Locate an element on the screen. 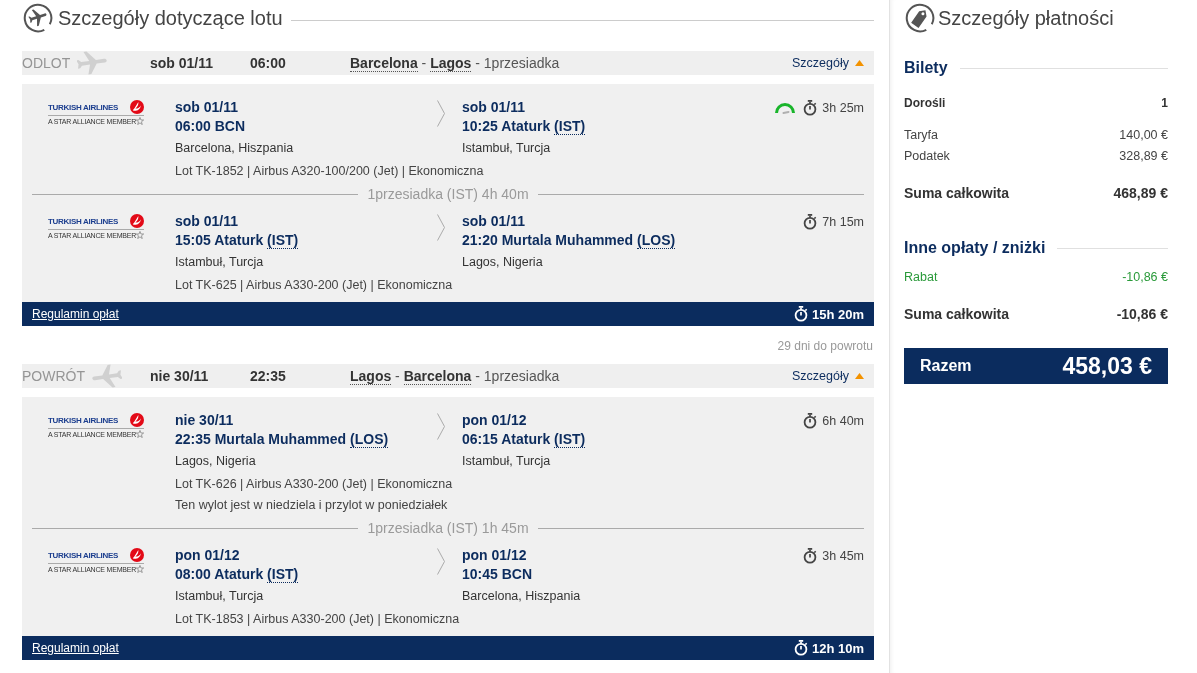 Image resolution: width=1197 pixels, height=673 pixels. arrival-time-airport: 06:15 Ataturk (IST) is located at coordinates (524, 439).